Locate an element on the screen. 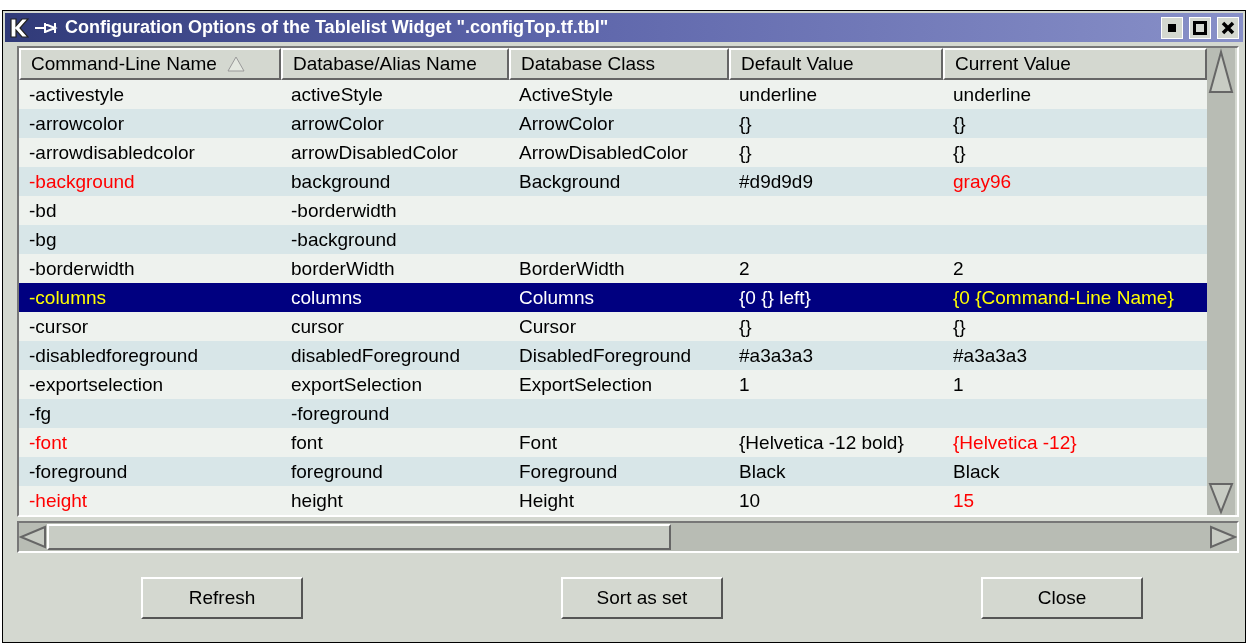 The height and width of the screenshot is (643, 1250). table-row: -bg -background is located at coordinates (613, 239).